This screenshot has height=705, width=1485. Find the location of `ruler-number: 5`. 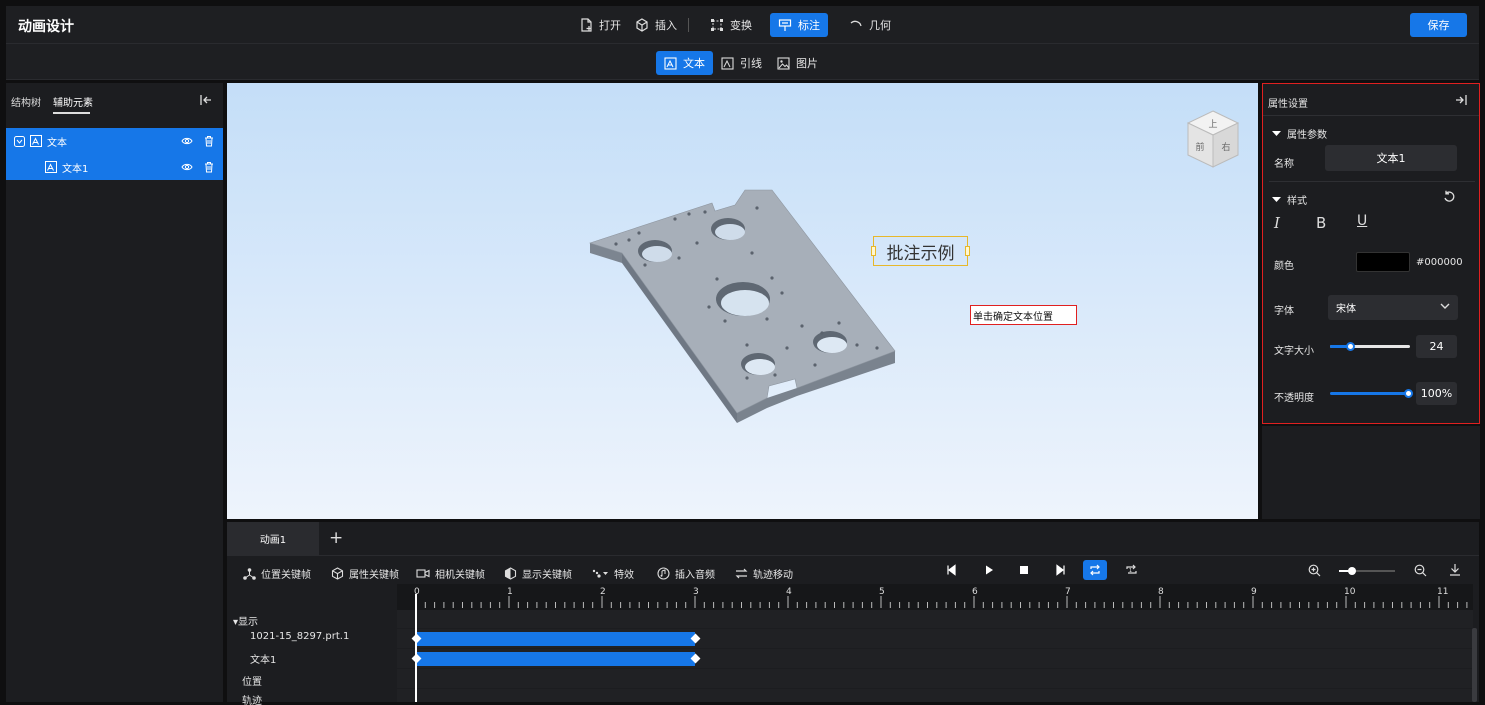

ruler-number: 5 is located at coordinates (882, 592).